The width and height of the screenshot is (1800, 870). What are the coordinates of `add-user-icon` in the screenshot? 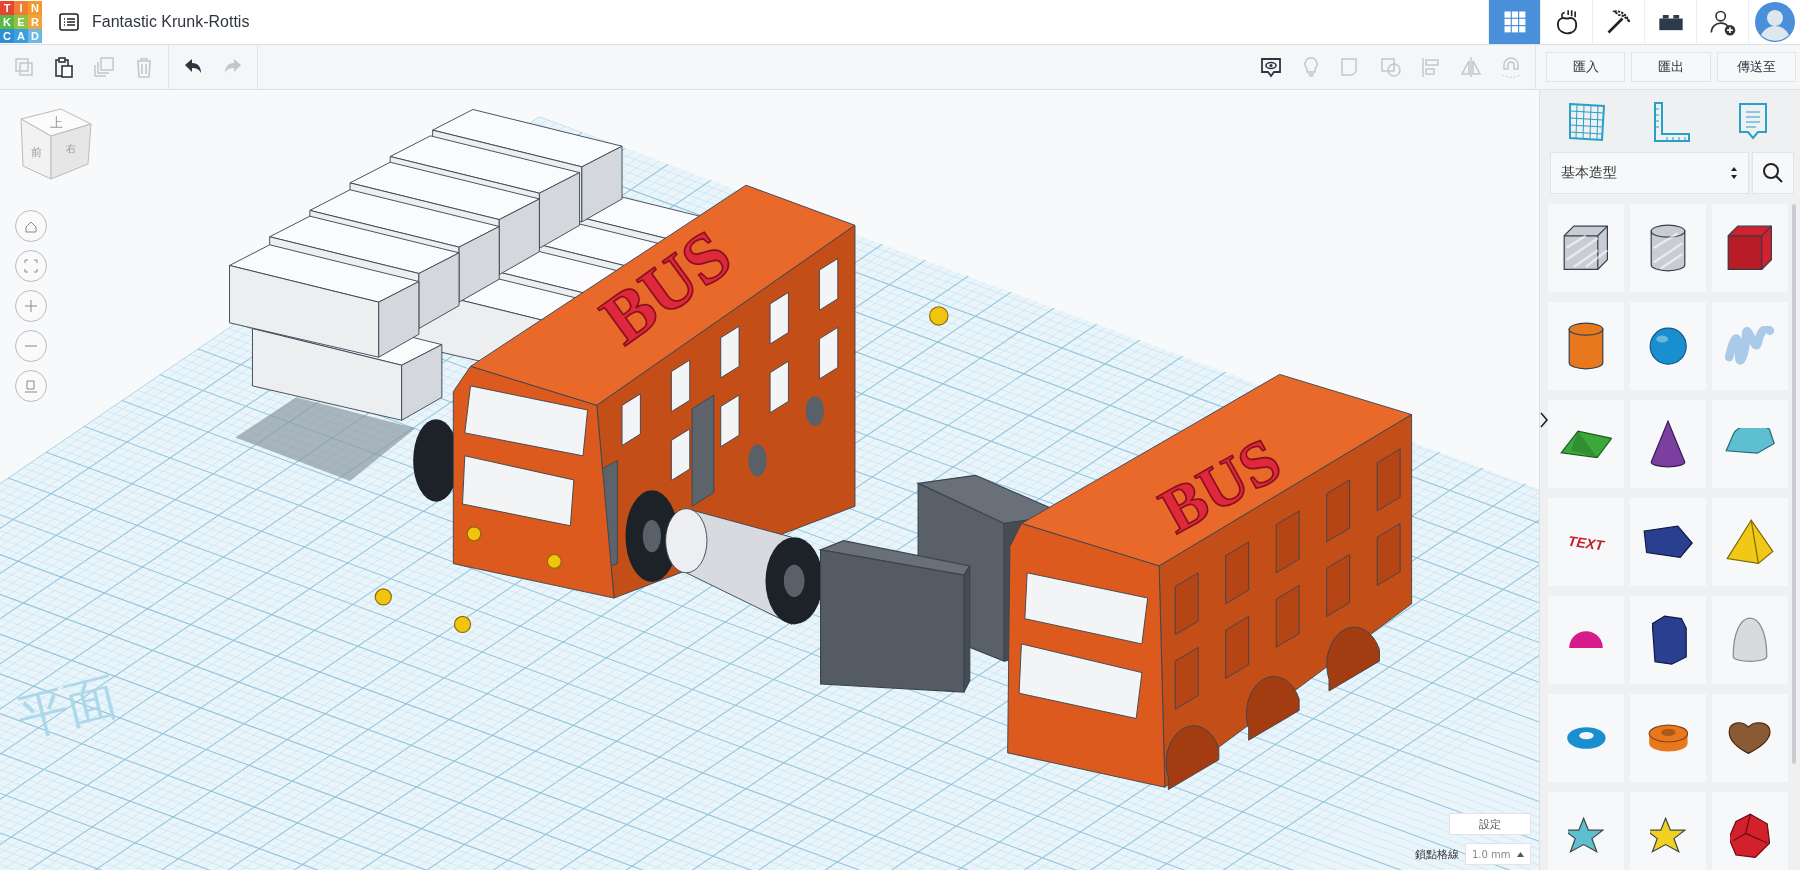 It's located at (1722, 22).